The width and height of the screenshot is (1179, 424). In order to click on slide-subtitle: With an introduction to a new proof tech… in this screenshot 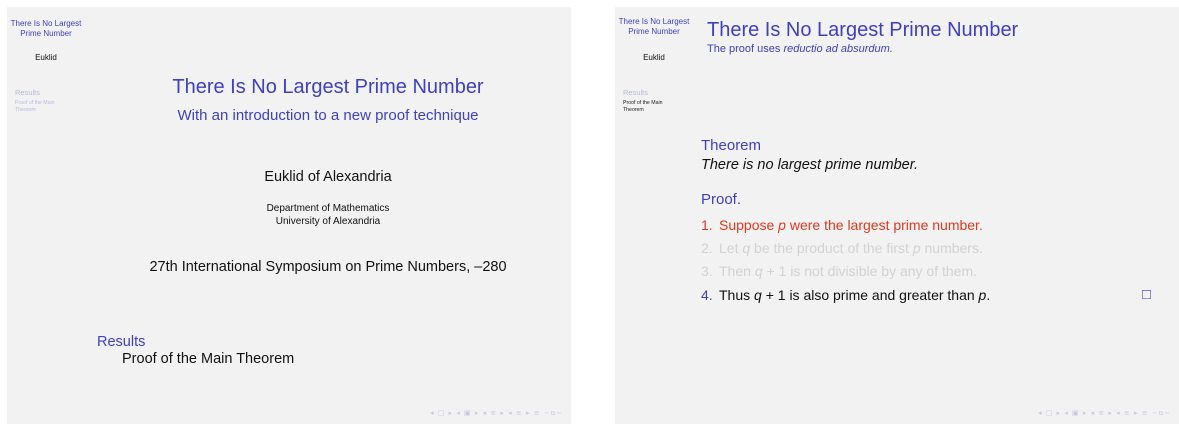, I will do `click(328, 115)`.